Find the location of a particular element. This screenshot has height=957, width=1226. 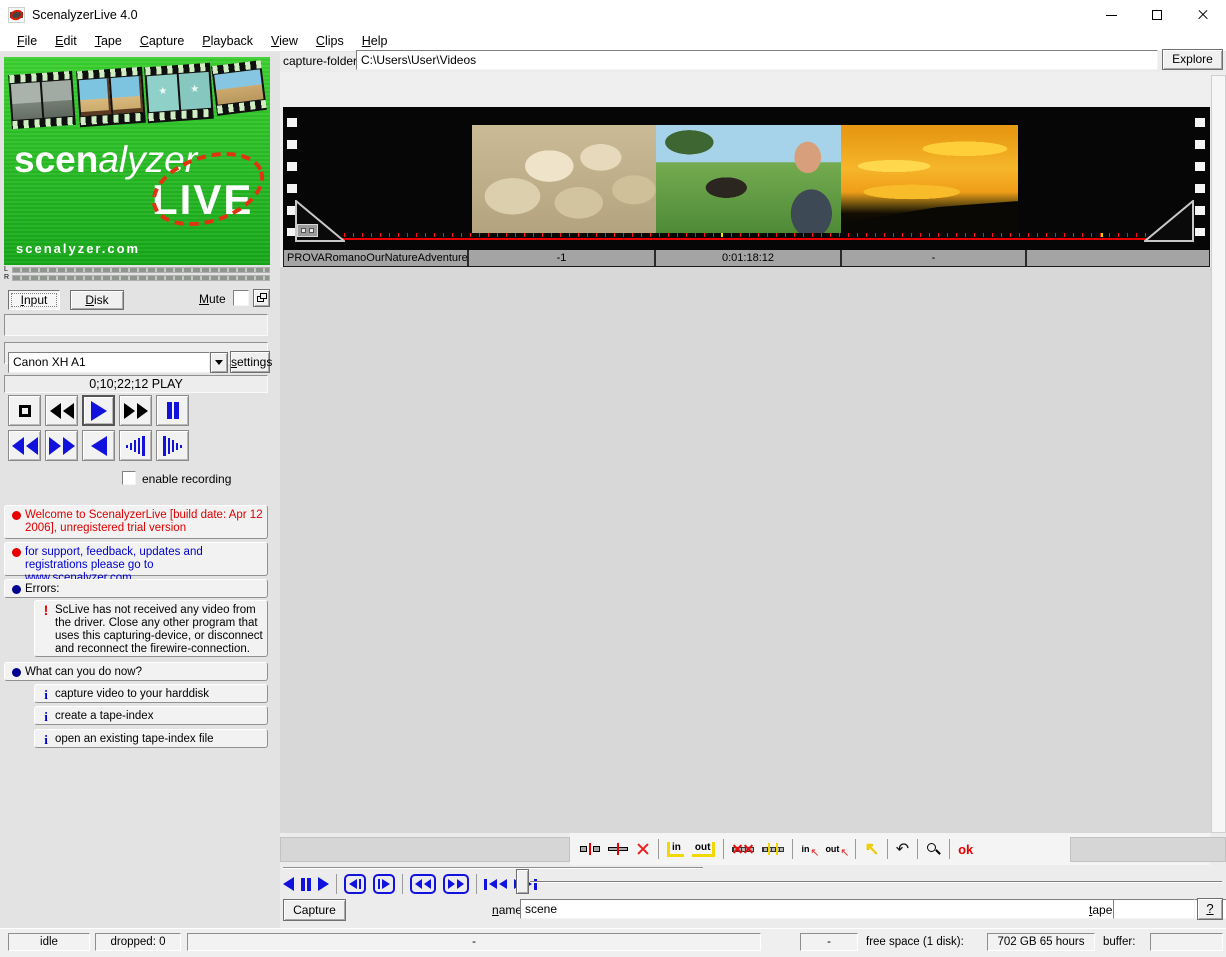

minimize-icon is located at coordinates (1111, 15).